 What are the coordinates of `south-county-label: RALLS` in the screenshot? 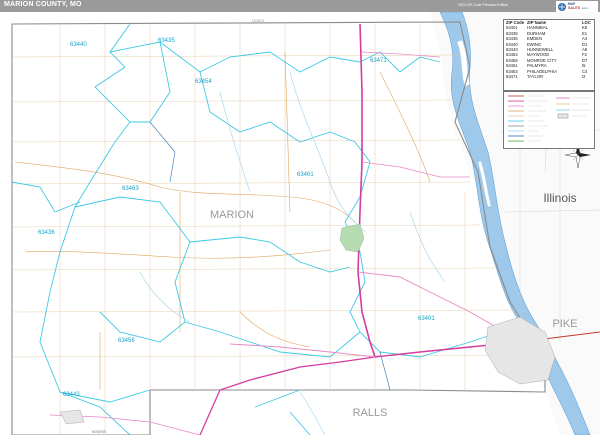 It's located at (370, 413).